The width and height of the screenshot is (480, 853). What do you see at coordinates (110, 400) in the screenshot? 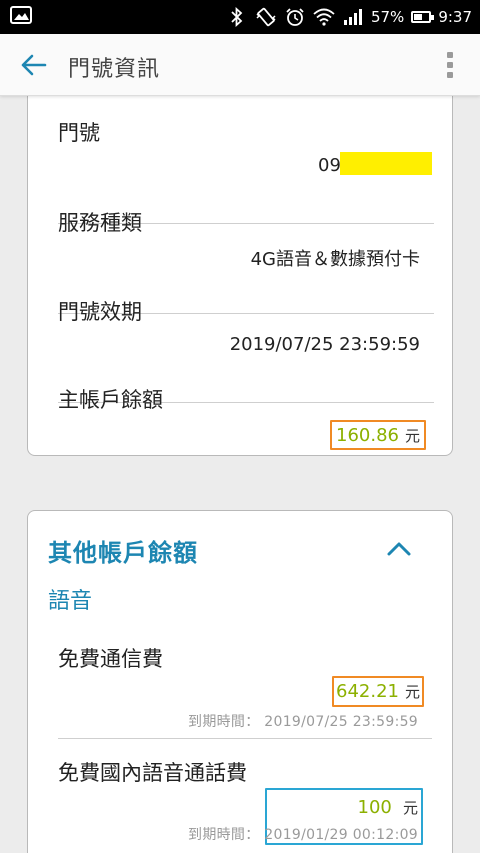
I see `main-balance-label: 主帳戶餘額` at bounding box center [110, 400].